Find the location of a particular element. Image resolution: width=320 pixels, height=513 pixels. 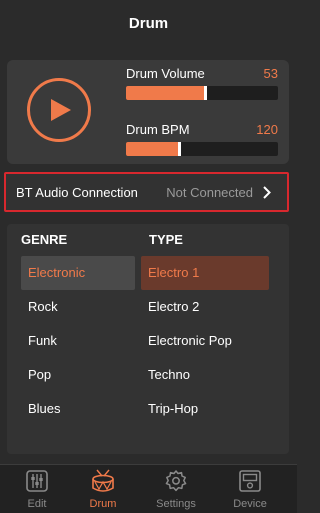

tab-drum-label: Drum is located at coordinates (103, 504).